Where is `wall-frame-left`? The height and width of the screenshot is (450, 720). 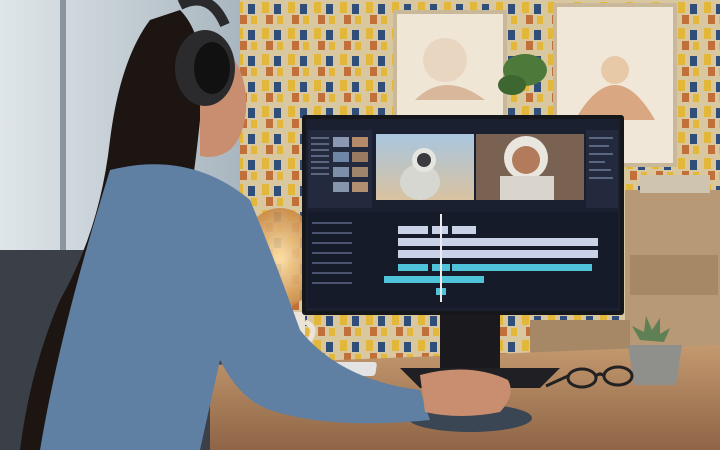
wall-frame-left is located at coordinates (450, 67).